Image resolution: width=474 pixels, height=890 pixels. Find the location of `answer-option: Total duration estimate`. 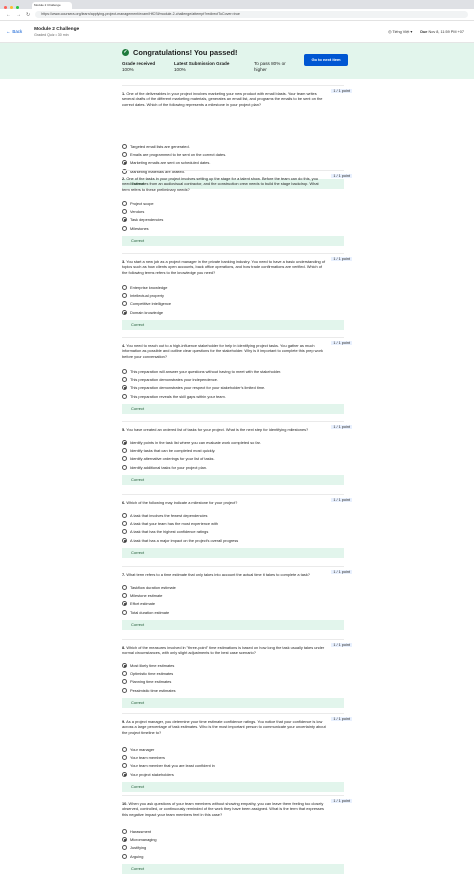

answer-option: Total duration estimate is located at coordinates (233, 612).